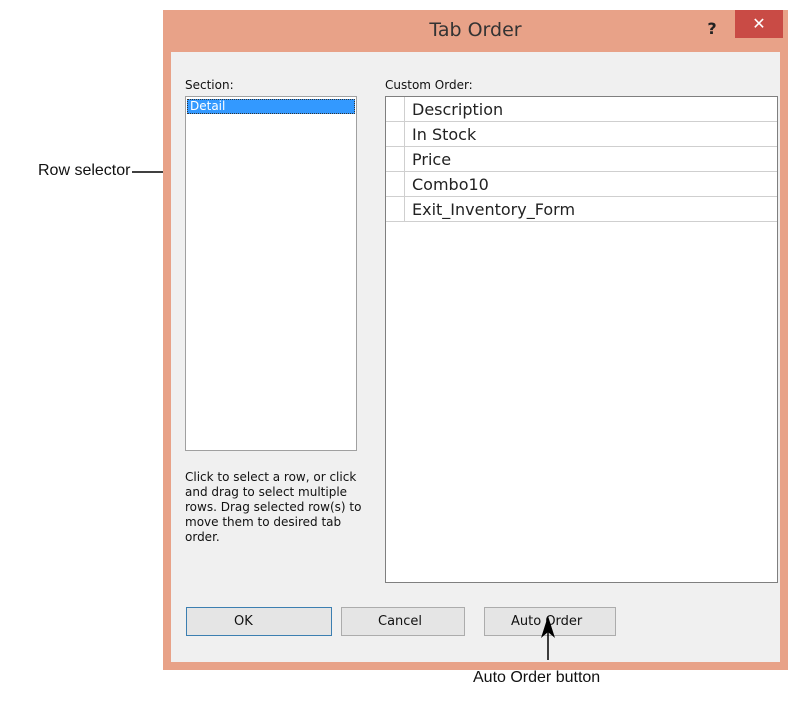 The image size is (794, 711). Describe the element at coordinates (581, 109) in the screenshot. I see `order-row: Description` at that location.